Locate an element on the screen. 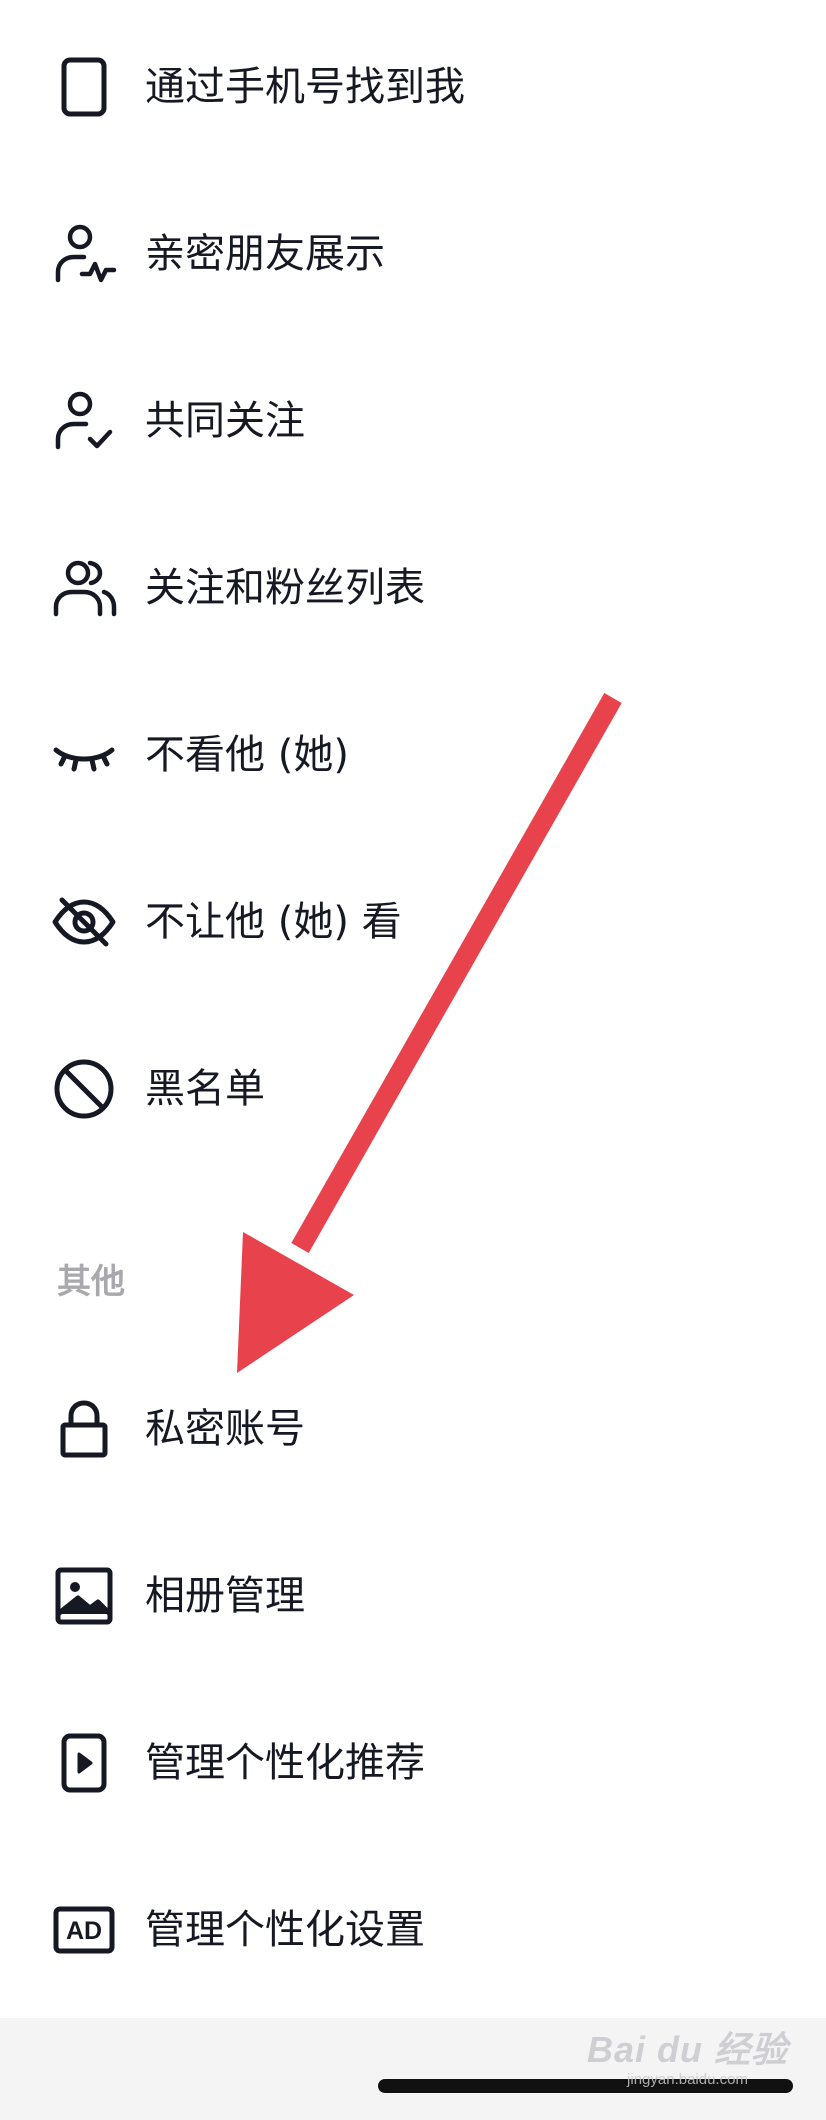  blacklist-item: 黑名单 is located at coordinates (413, 1089).